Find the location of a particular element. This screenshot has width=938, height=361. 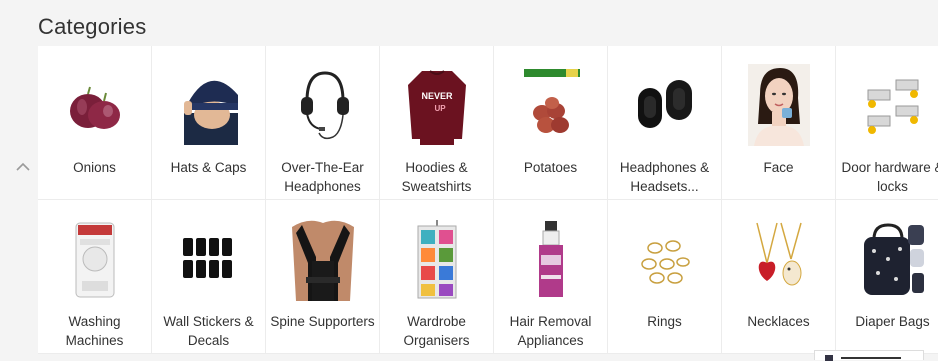

category-tile-hats-caps: Hats & Caps is located at coordinates (209, 123).